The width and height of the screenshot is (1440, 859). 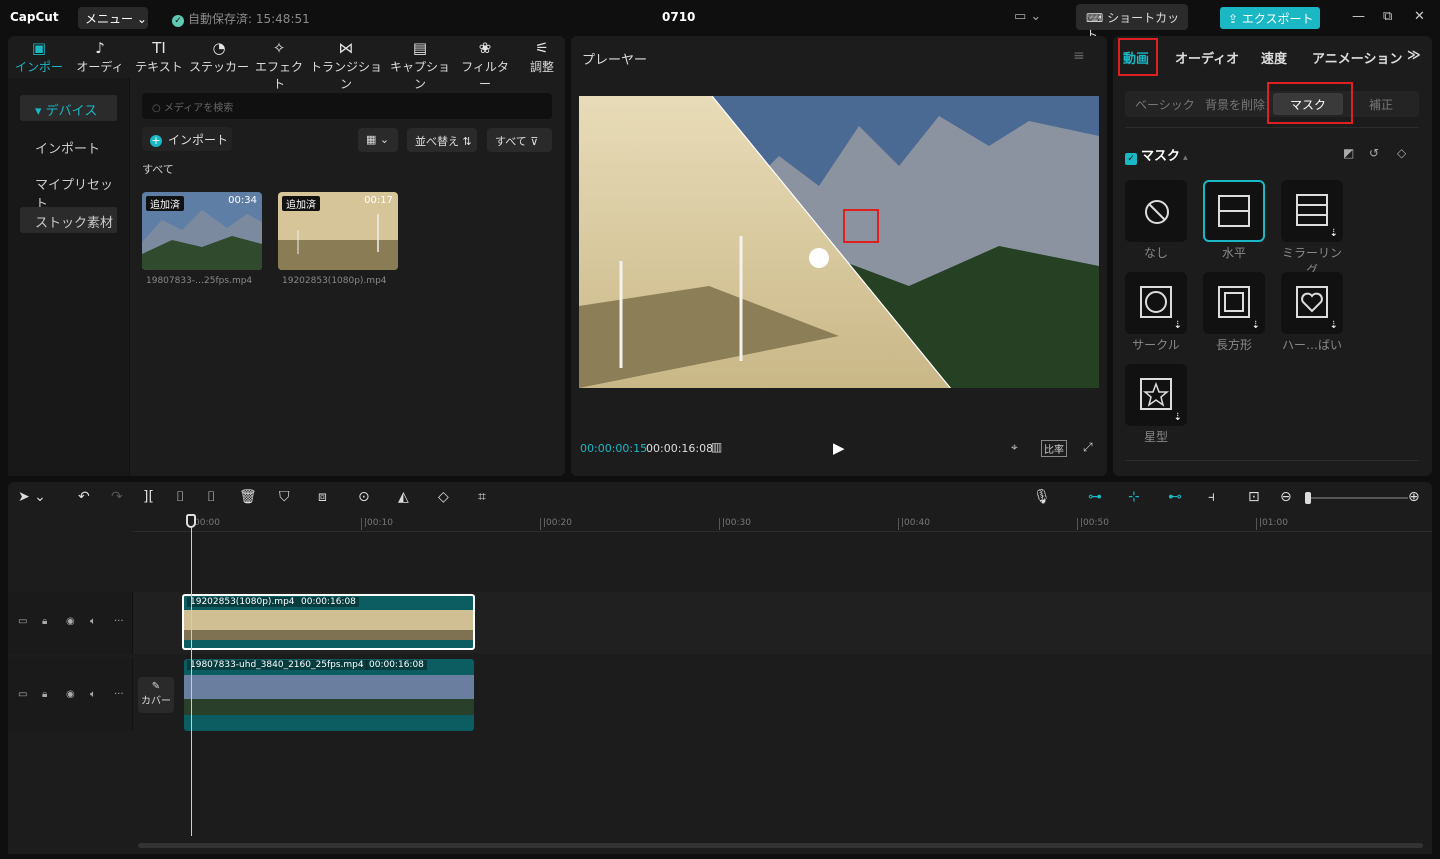 I want to click on tab-sticker: ◔ ステッカー, so click(x=219, y=57).